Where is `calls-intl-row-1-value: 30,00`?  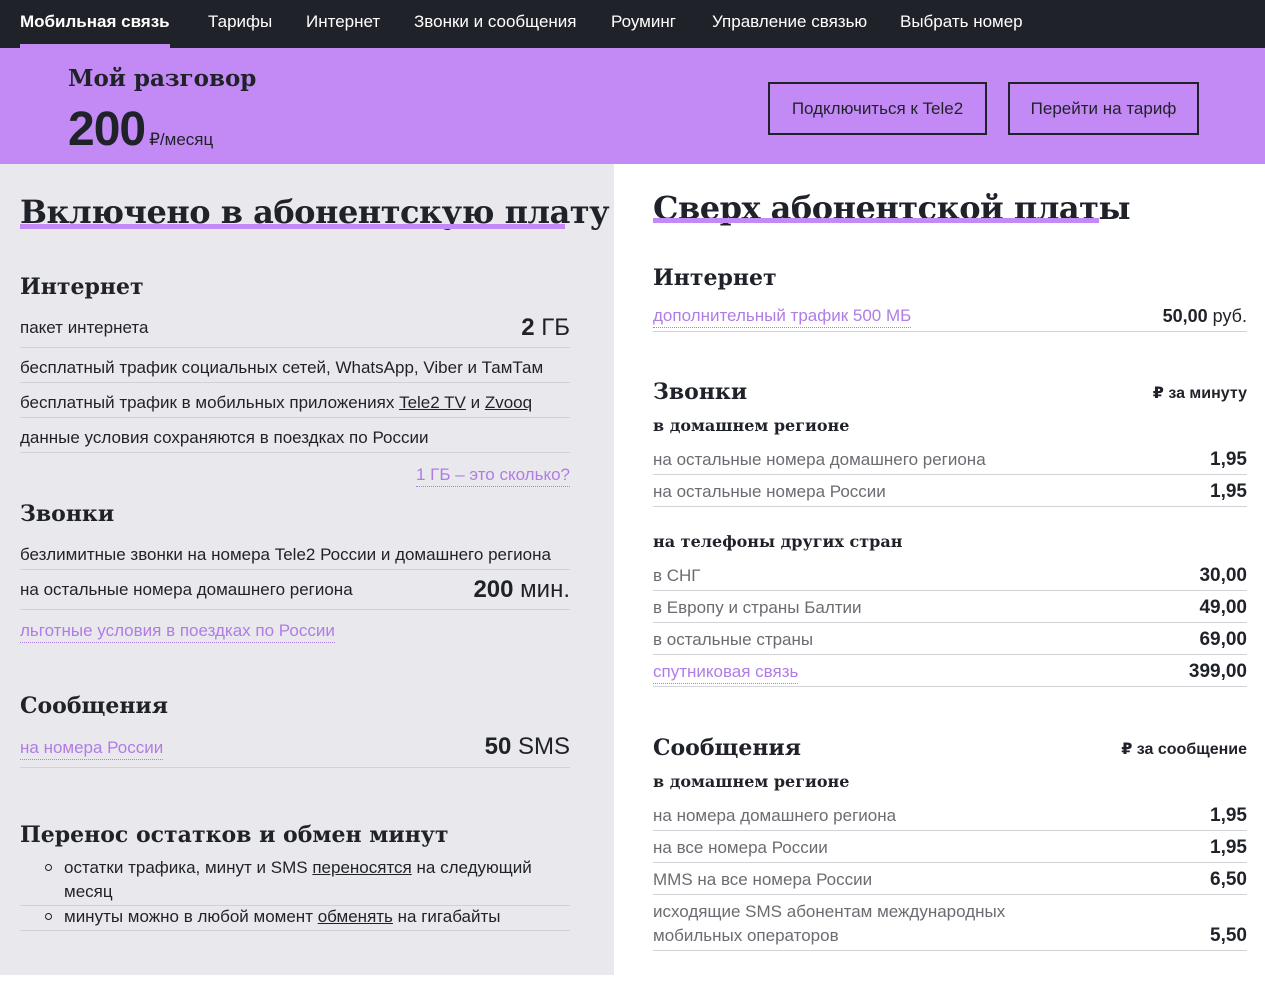
calls-intl-row-1-value: 30,00 is located at coordinates (1223, 575).